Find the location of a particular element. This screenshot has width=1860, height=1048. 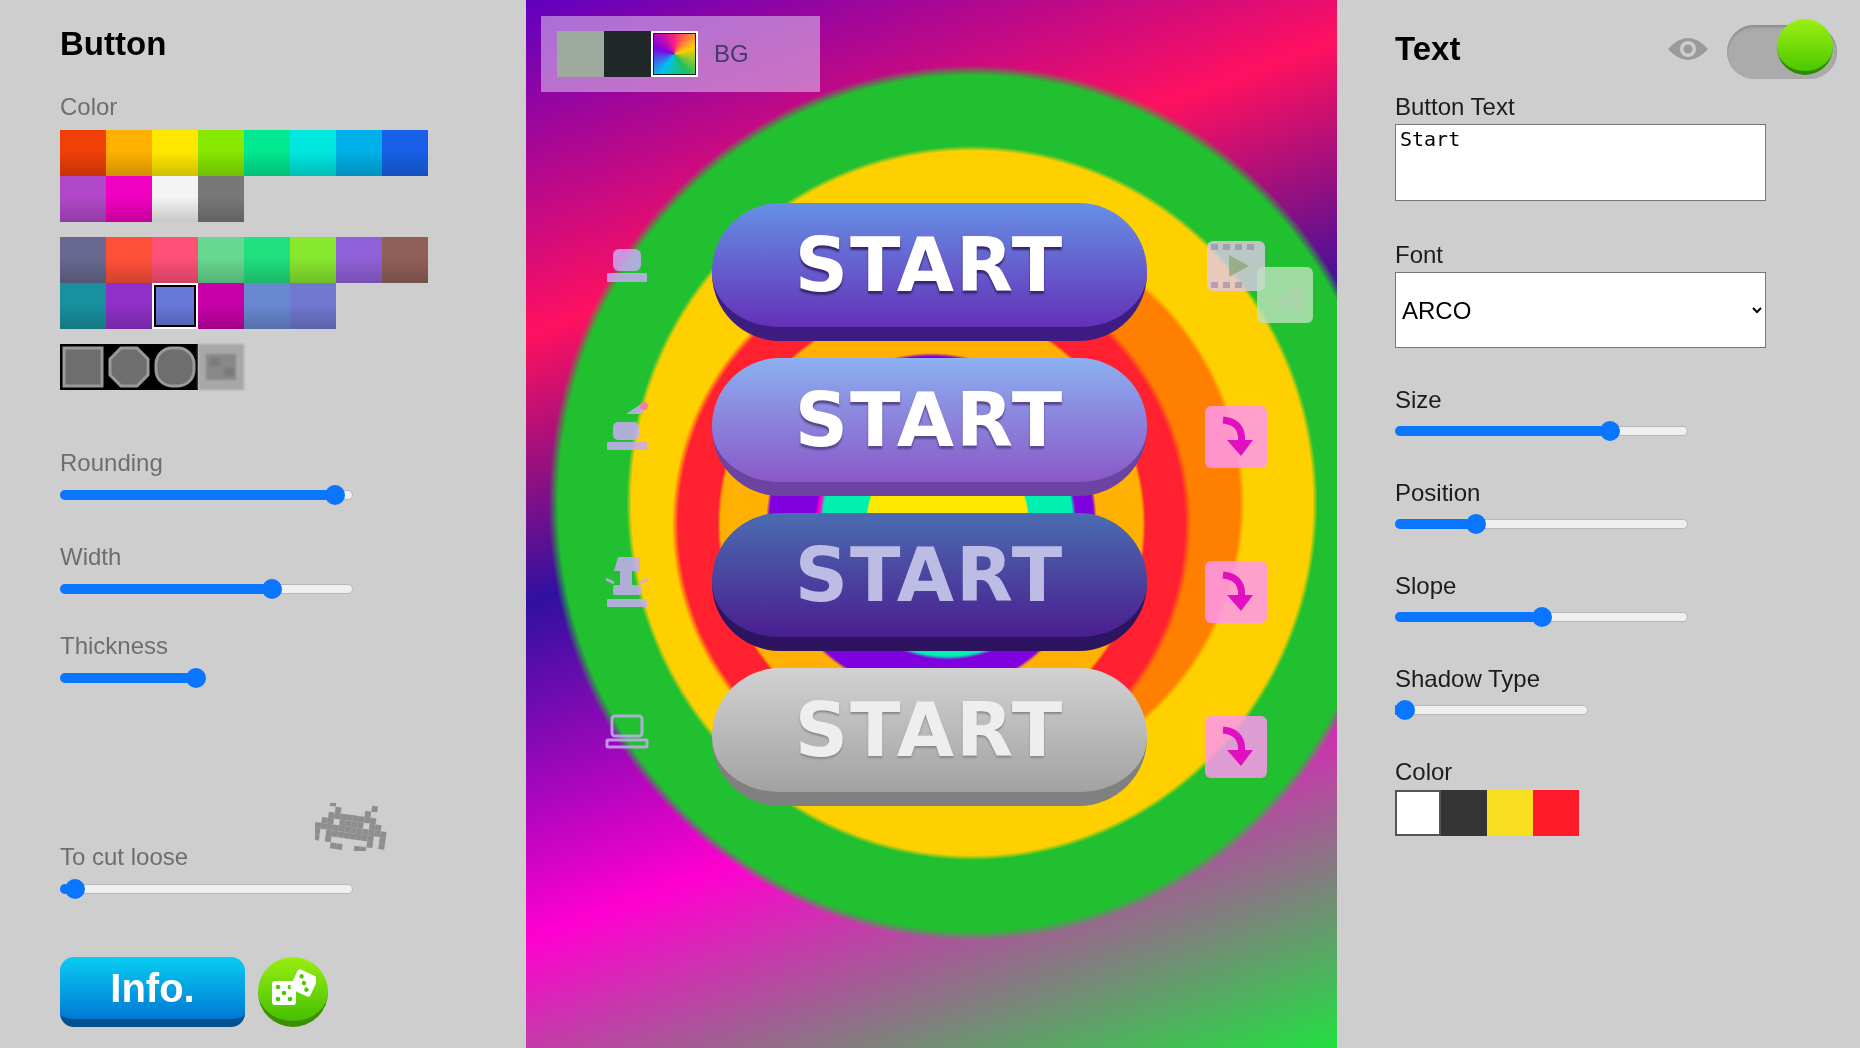

pixel-shape-icon is located at coordinates (221, 367).